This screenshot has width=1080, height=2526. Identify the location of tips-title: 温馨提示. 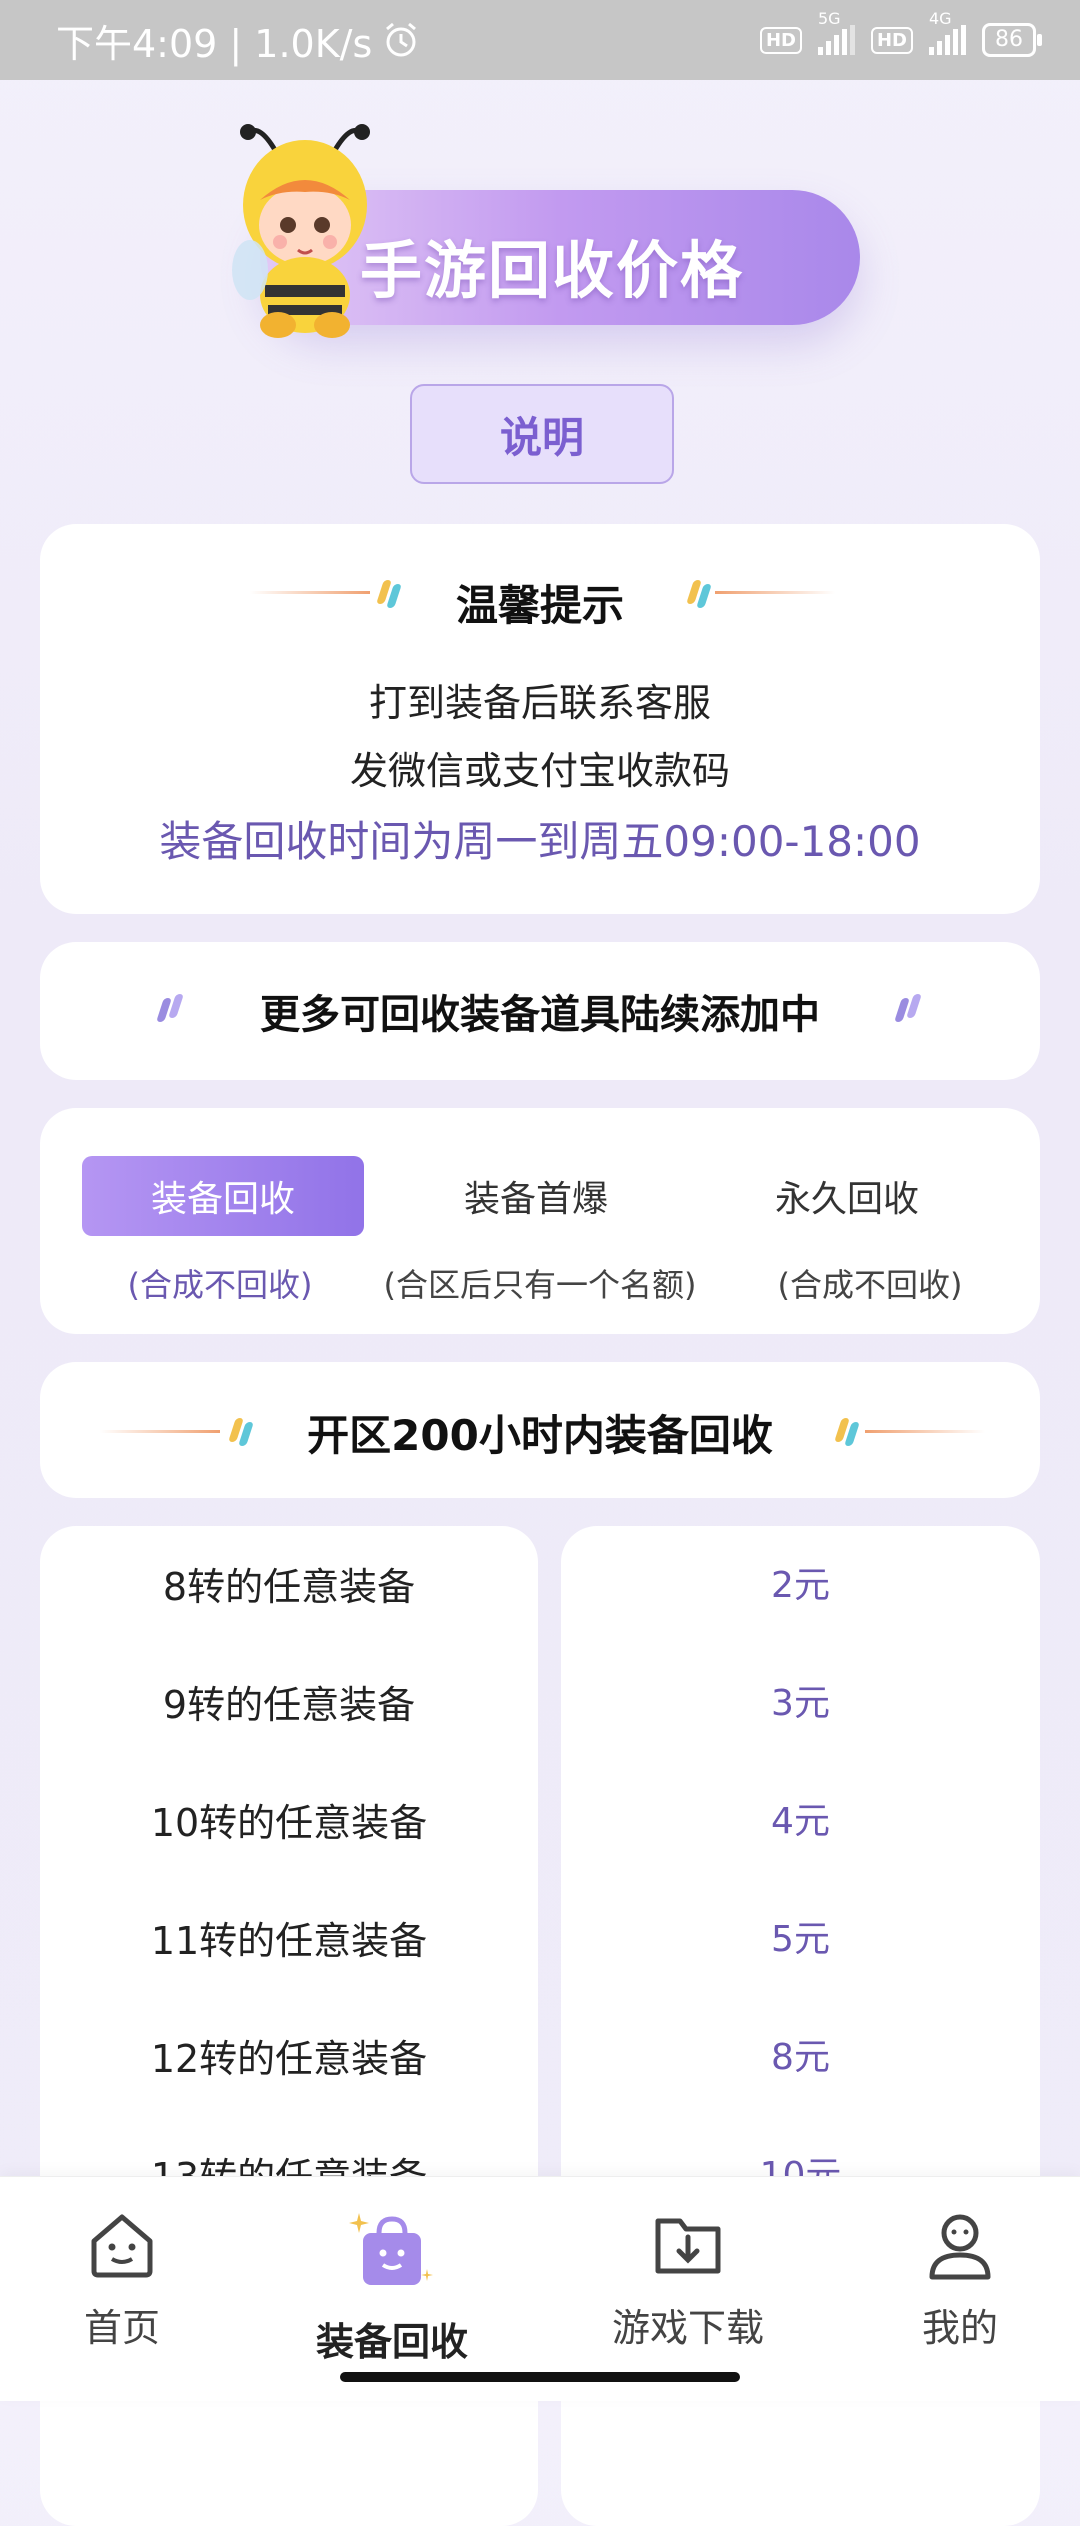
(539, 605).